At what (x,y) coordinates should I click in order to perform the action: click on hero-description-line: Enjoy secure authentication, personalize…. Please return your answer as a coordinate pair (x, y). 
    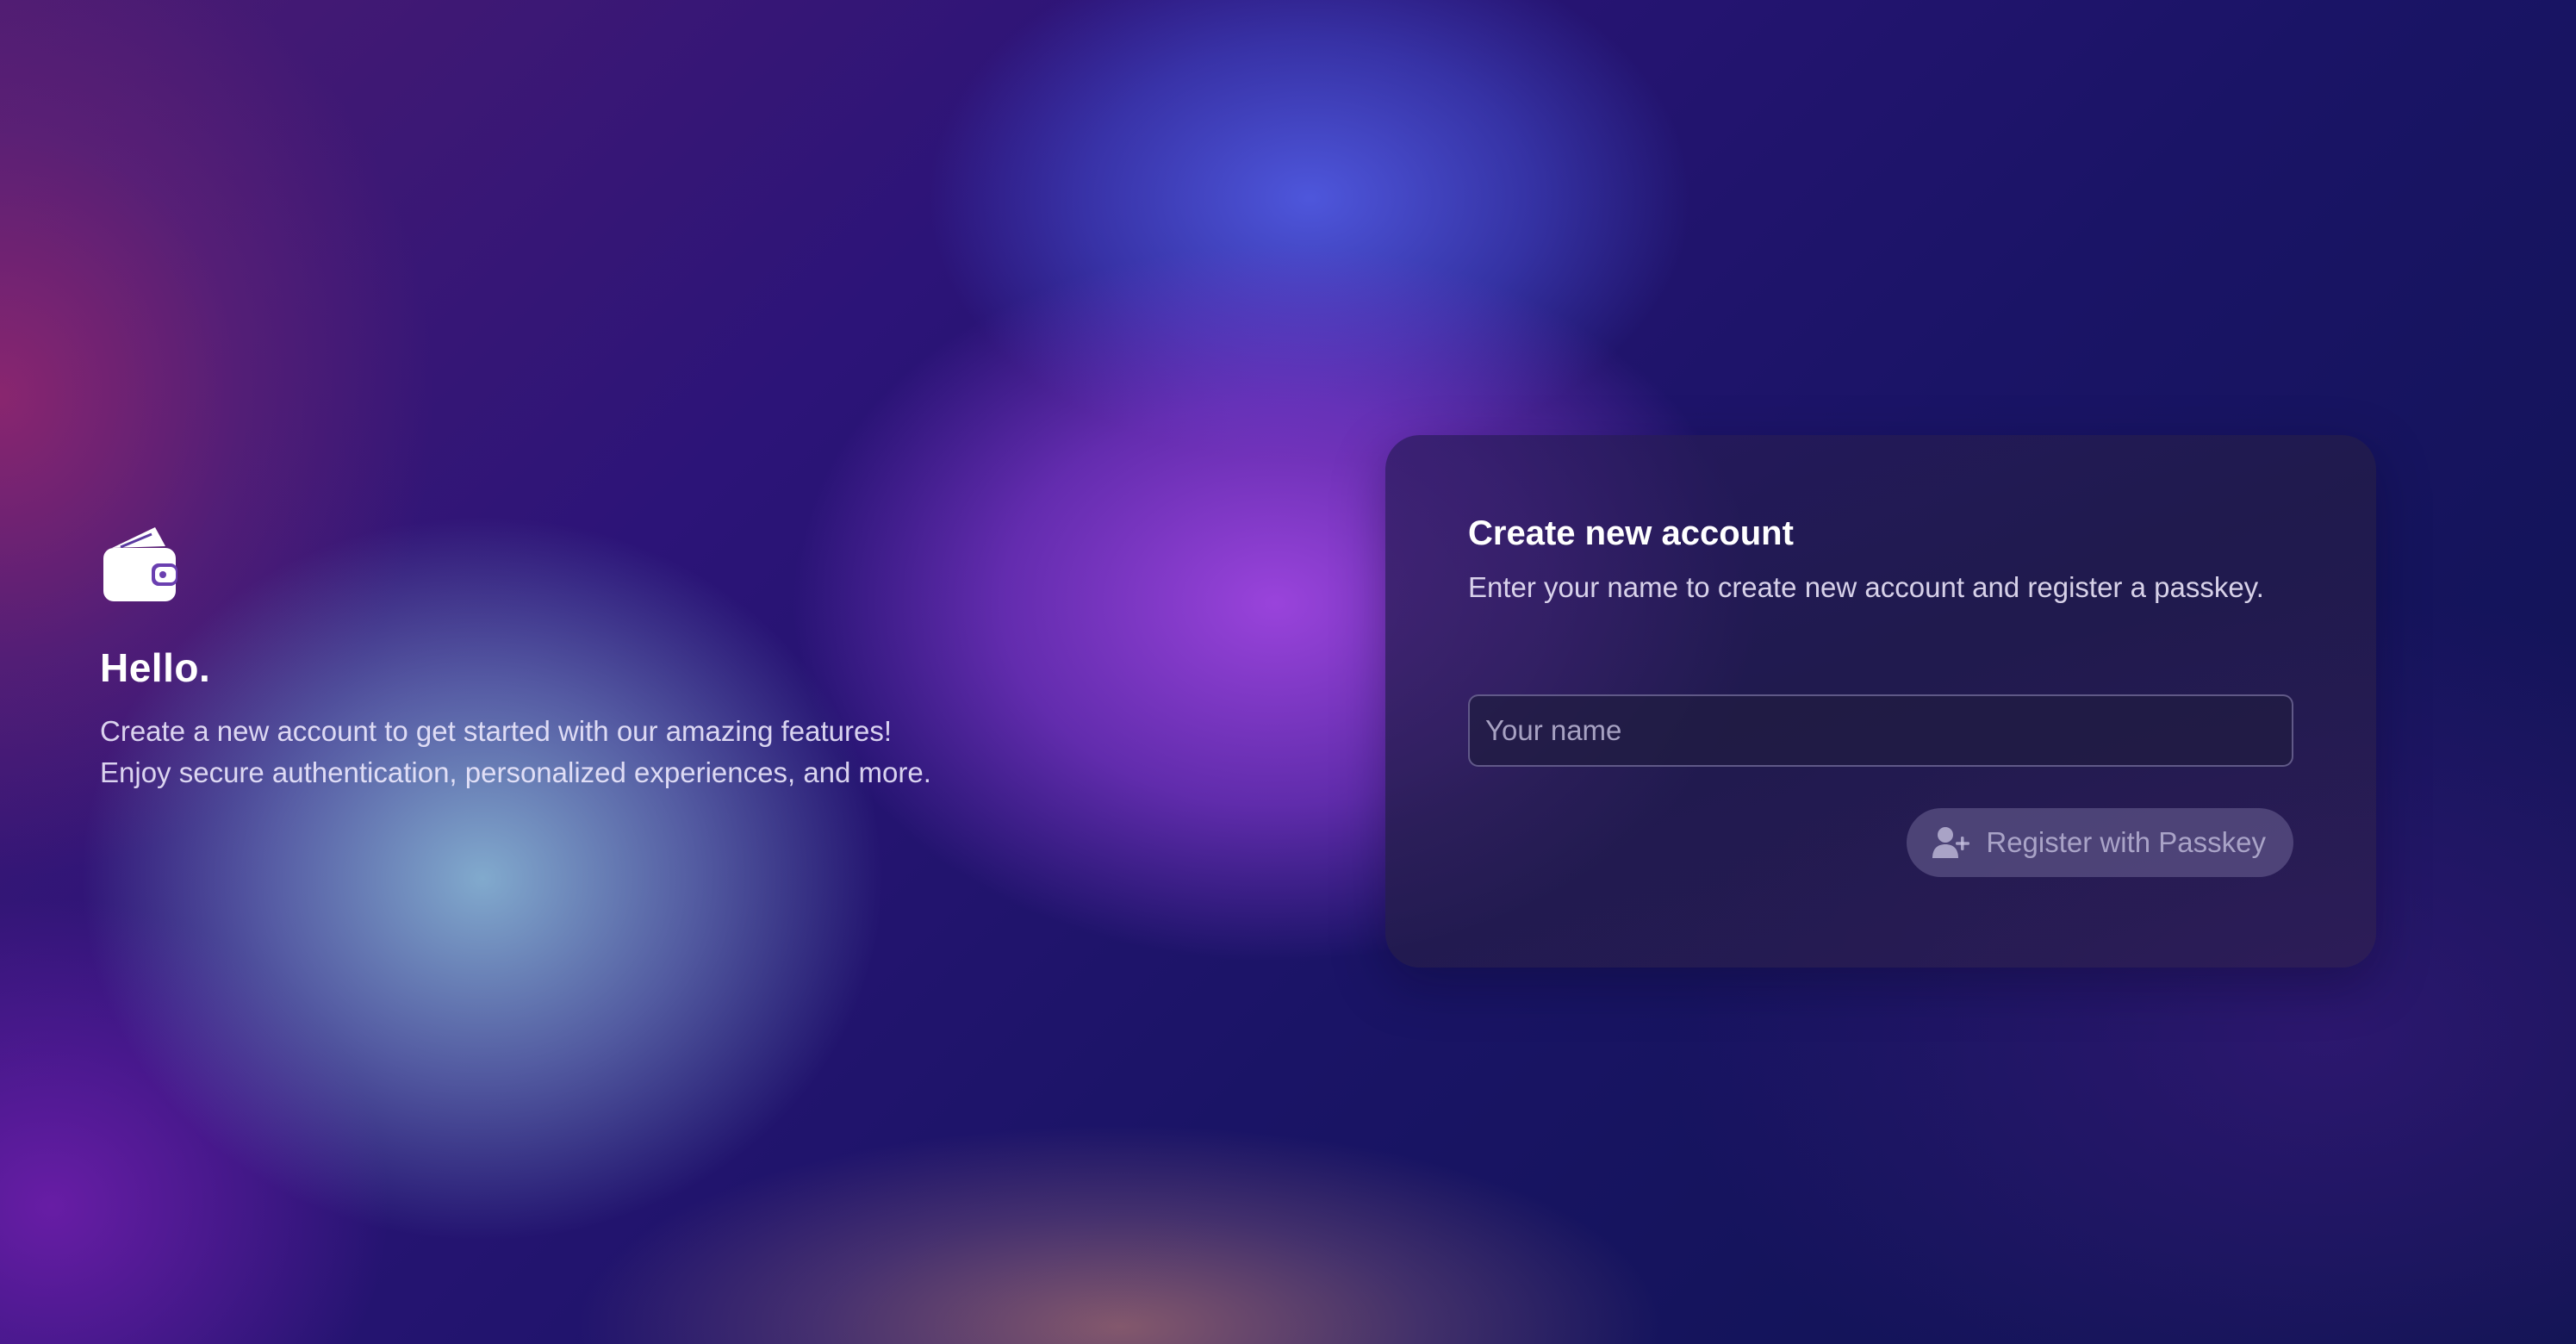
    Looking at the image, I should click on (516, 773).